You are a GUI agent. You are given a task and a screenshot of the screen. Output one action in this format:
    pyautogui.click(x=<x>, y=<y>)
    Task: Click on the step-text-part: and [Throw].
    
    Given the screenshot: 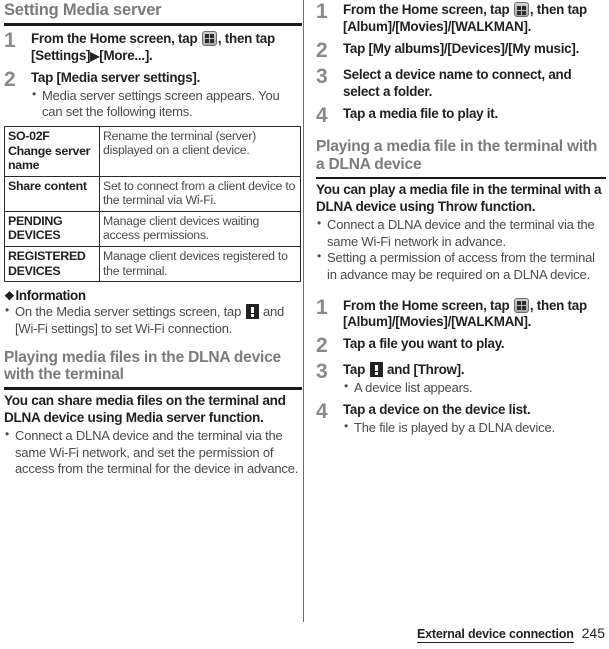 What is the action you would take?
    pyautogui.click(x=424, y=370)
    